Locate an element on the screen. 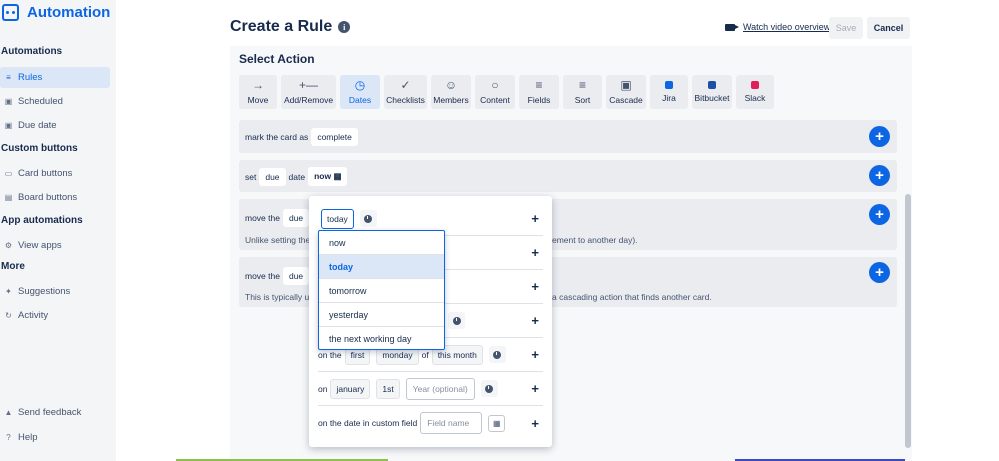  calendar-clock-icon: ▣ is located at coordinates (8, 125).